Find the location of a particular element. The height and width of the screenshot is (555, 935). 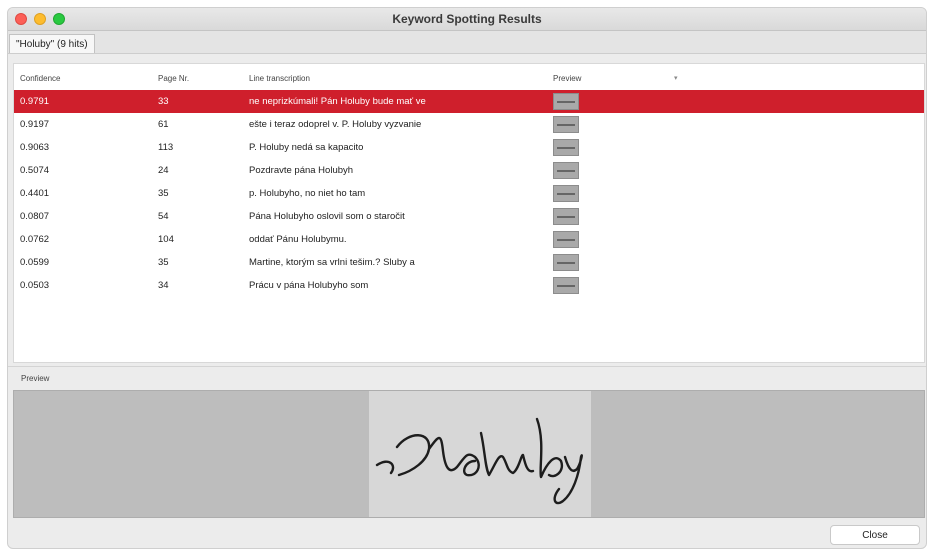

table-row: 0.4401 35 p. Holubyho, no niet ho tam is located at coordinates (469, 193).